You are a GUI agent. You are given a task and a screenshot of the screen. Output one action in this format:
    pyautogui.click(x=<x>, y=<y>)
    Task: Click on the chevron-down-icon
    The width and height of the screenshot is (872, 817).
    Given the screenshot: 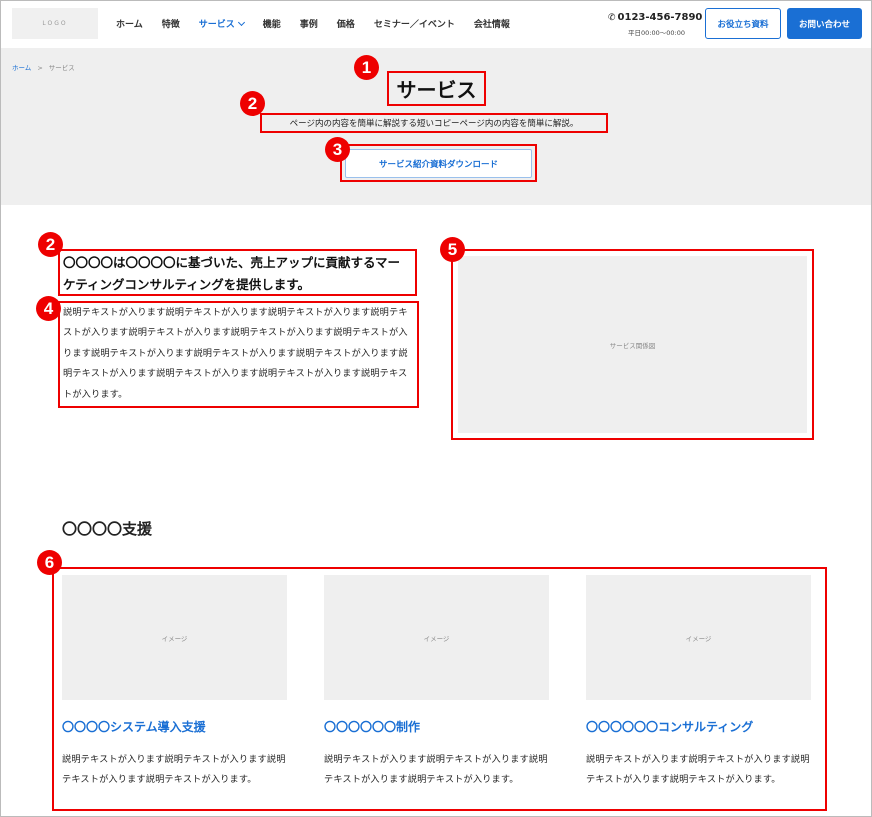 What is the action you would take?
    pyautogui.click(x=241, y=22)
    